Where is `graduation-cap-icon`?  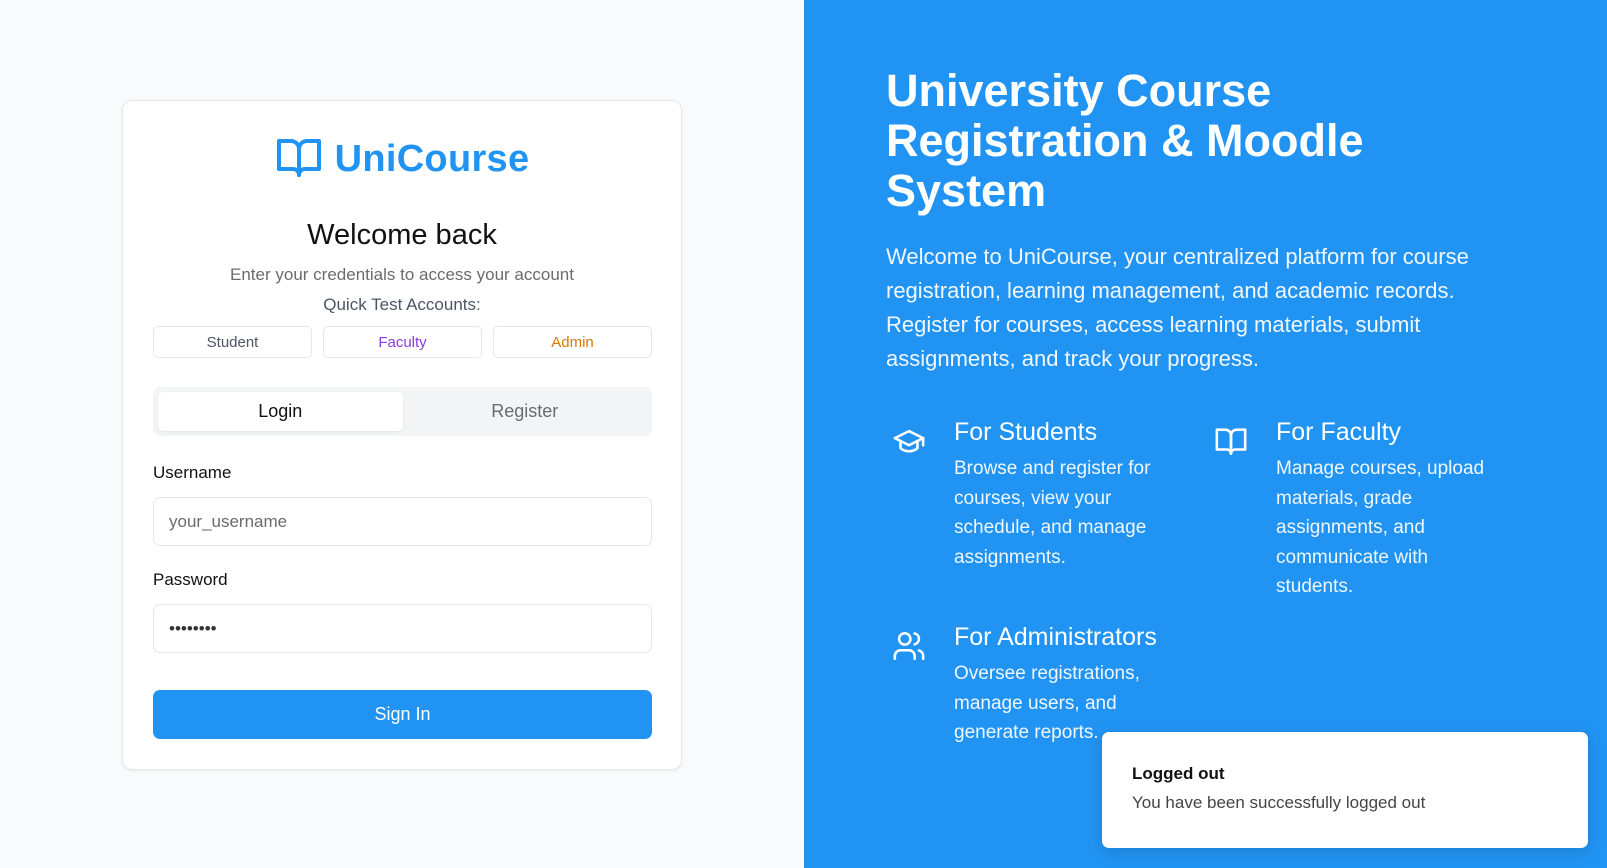
graduation-cap-icon is located at coordinates (909, 441).